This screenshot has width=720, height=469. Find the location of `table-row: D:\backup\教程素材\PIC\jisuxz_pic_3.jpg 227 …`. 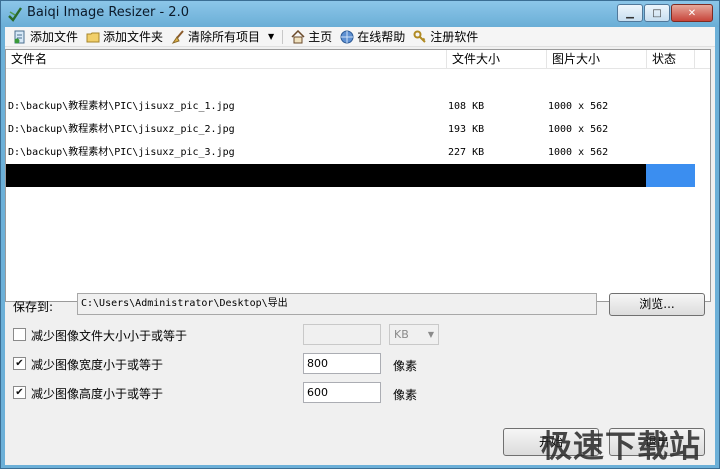

table-row: D:\backup\教程素材\PIC\jisuxz_pic_3.jpg 227 … is located at coordinates (358, 152).